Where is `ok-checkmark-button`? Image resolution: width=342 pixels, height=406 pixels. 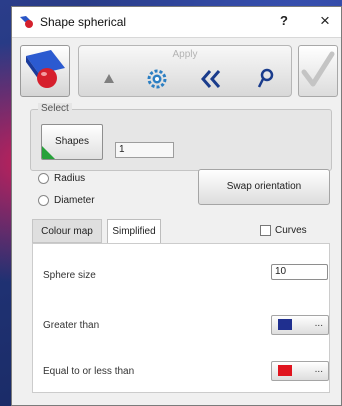 ok-checkmark-button is located at coordinates (318, 71).